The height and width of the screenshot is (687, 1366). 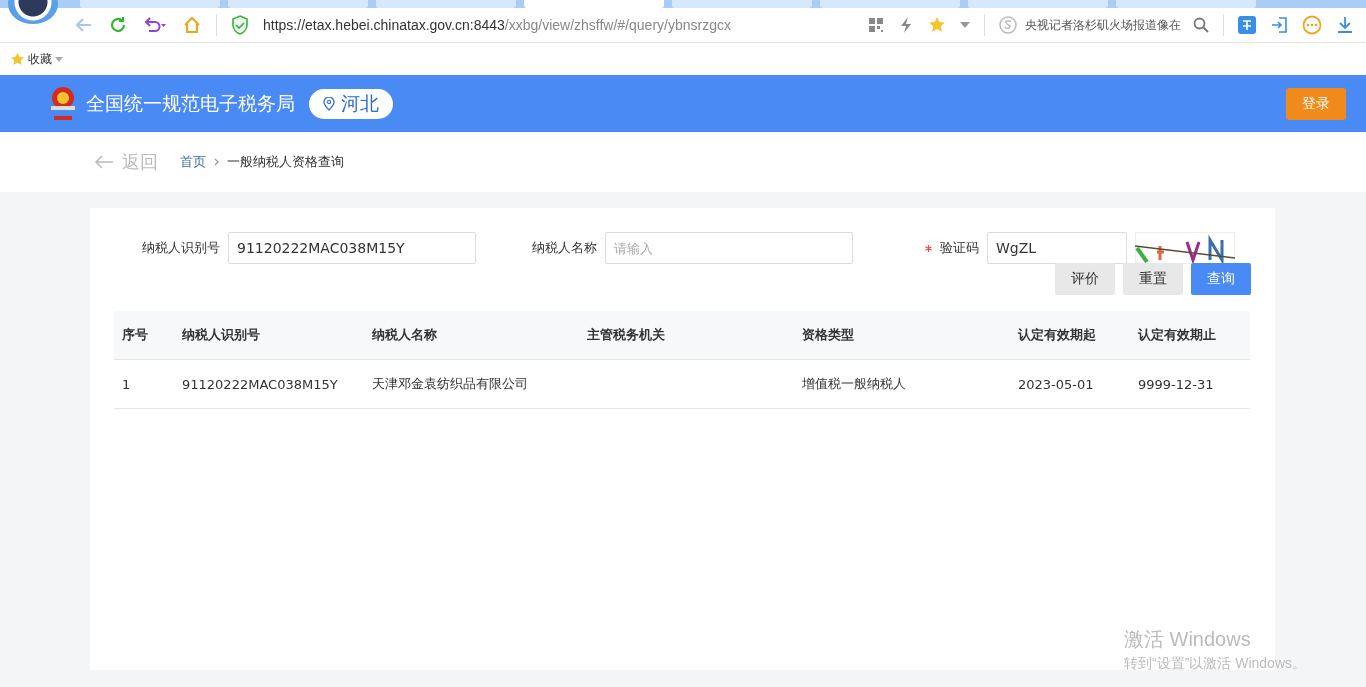 What do you see at coordinates (126, 384) in the screenshot?
I see `table-cell: 1` at bounding box center [126, 384].